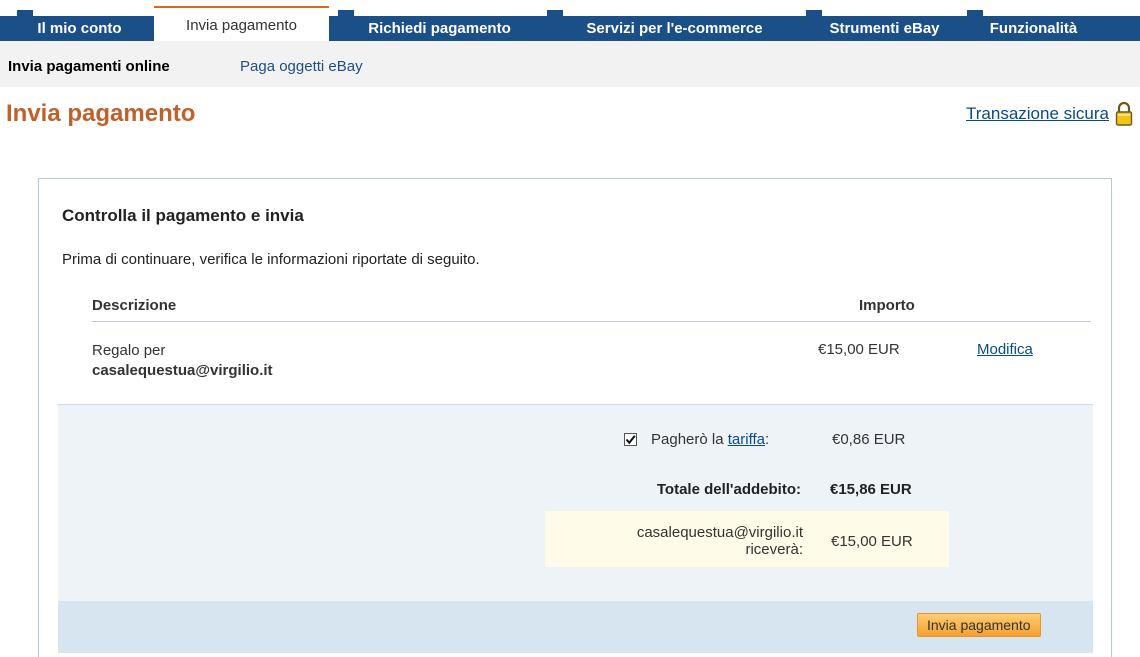 The height and width of the screenshot is (657, 1140). I want to click on secure-transaction: Transazione sicura, so click(1049, 113).